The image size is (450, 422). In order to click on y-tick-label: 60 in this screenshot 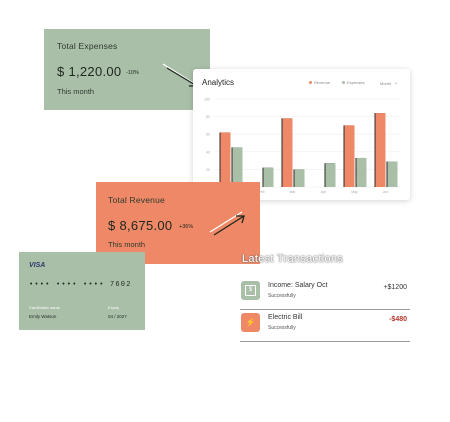, I will do `click(208, 135)`.